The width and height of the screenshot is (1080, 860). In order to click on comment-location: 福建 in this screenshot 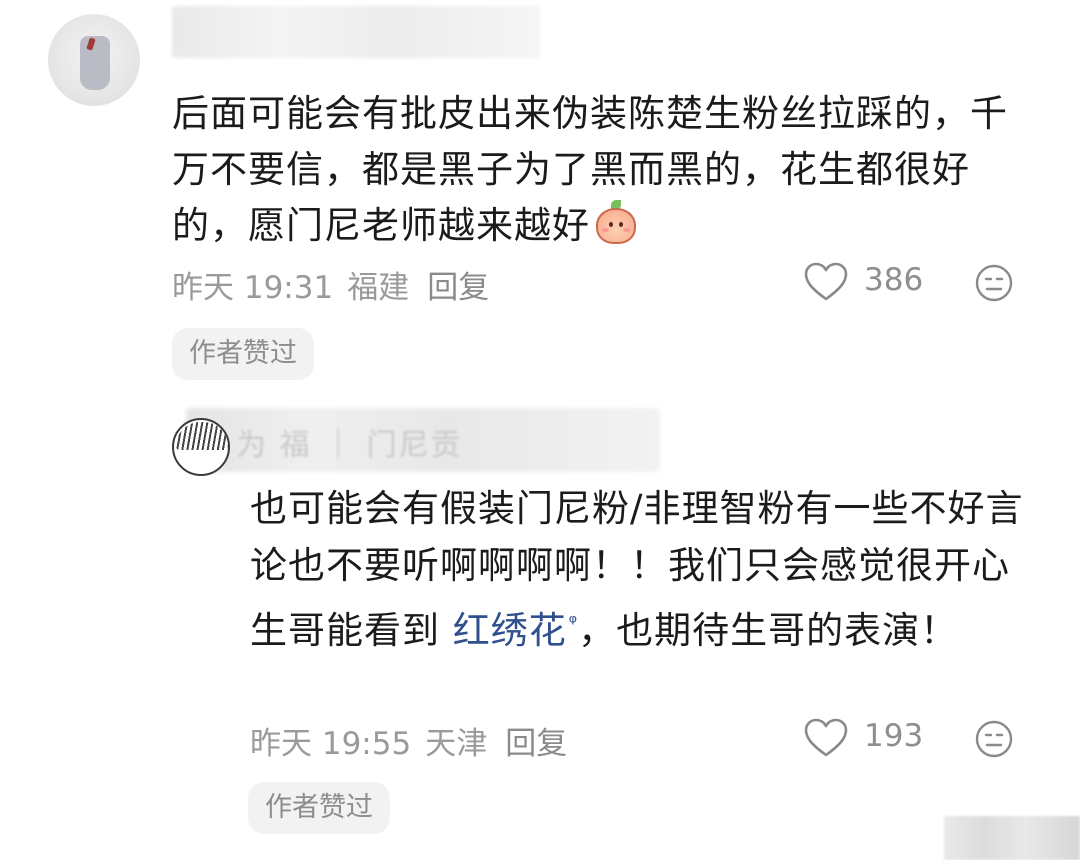, I will do `click(378, 288)`.